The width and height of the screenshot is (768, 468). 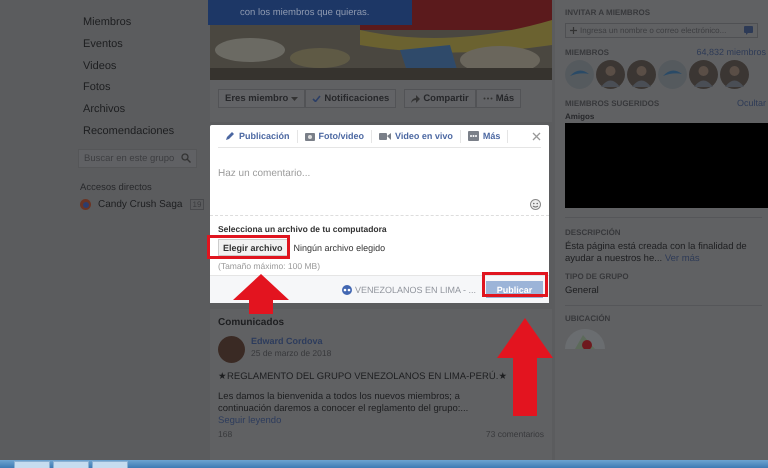 I want to click on sidebar-item: Archivos, so click(x=137, y=110).